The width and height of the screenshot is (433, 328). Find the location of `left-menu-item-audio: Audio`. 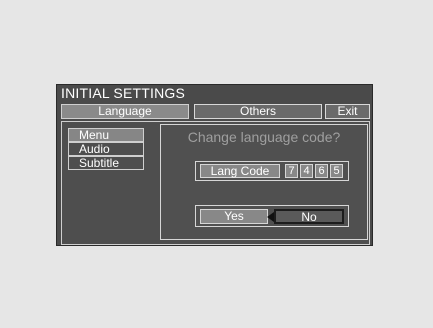

left-menu-item-audio: Audio is located at coordinates (106, 149).